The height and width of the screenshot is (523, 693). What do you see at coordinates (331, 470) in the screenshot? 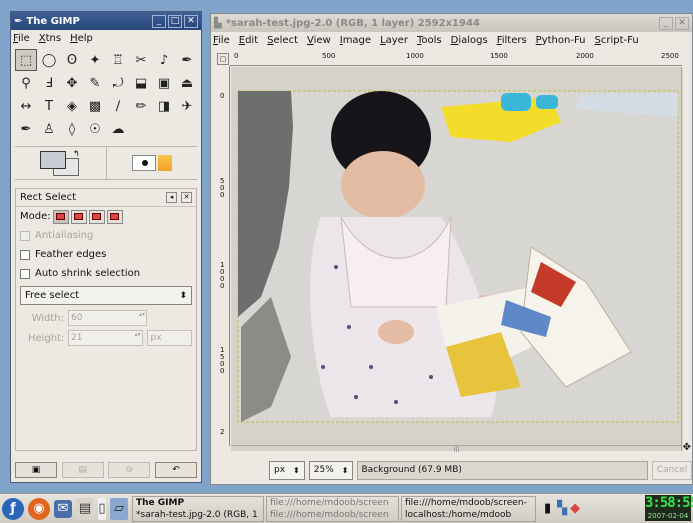
I see `zoom-selector: 25% ⬍` at bounding box center [331, 470].